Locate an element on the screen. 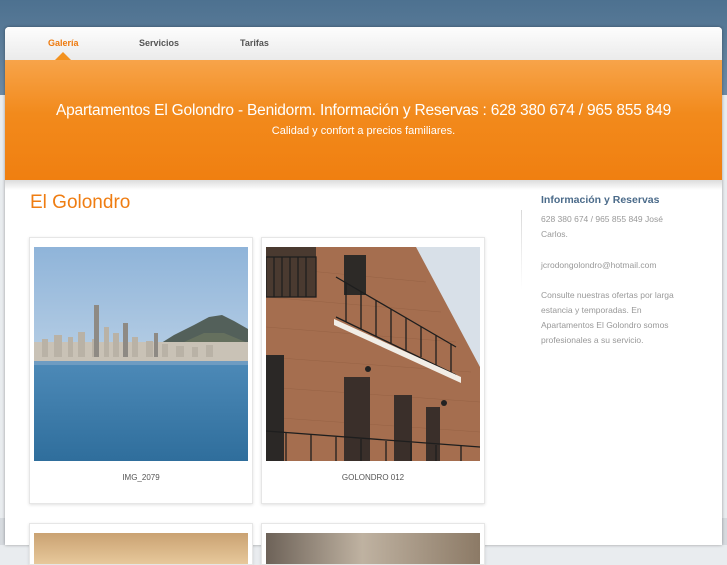  page-title: El Golondro is located at coordinates (80, 202).